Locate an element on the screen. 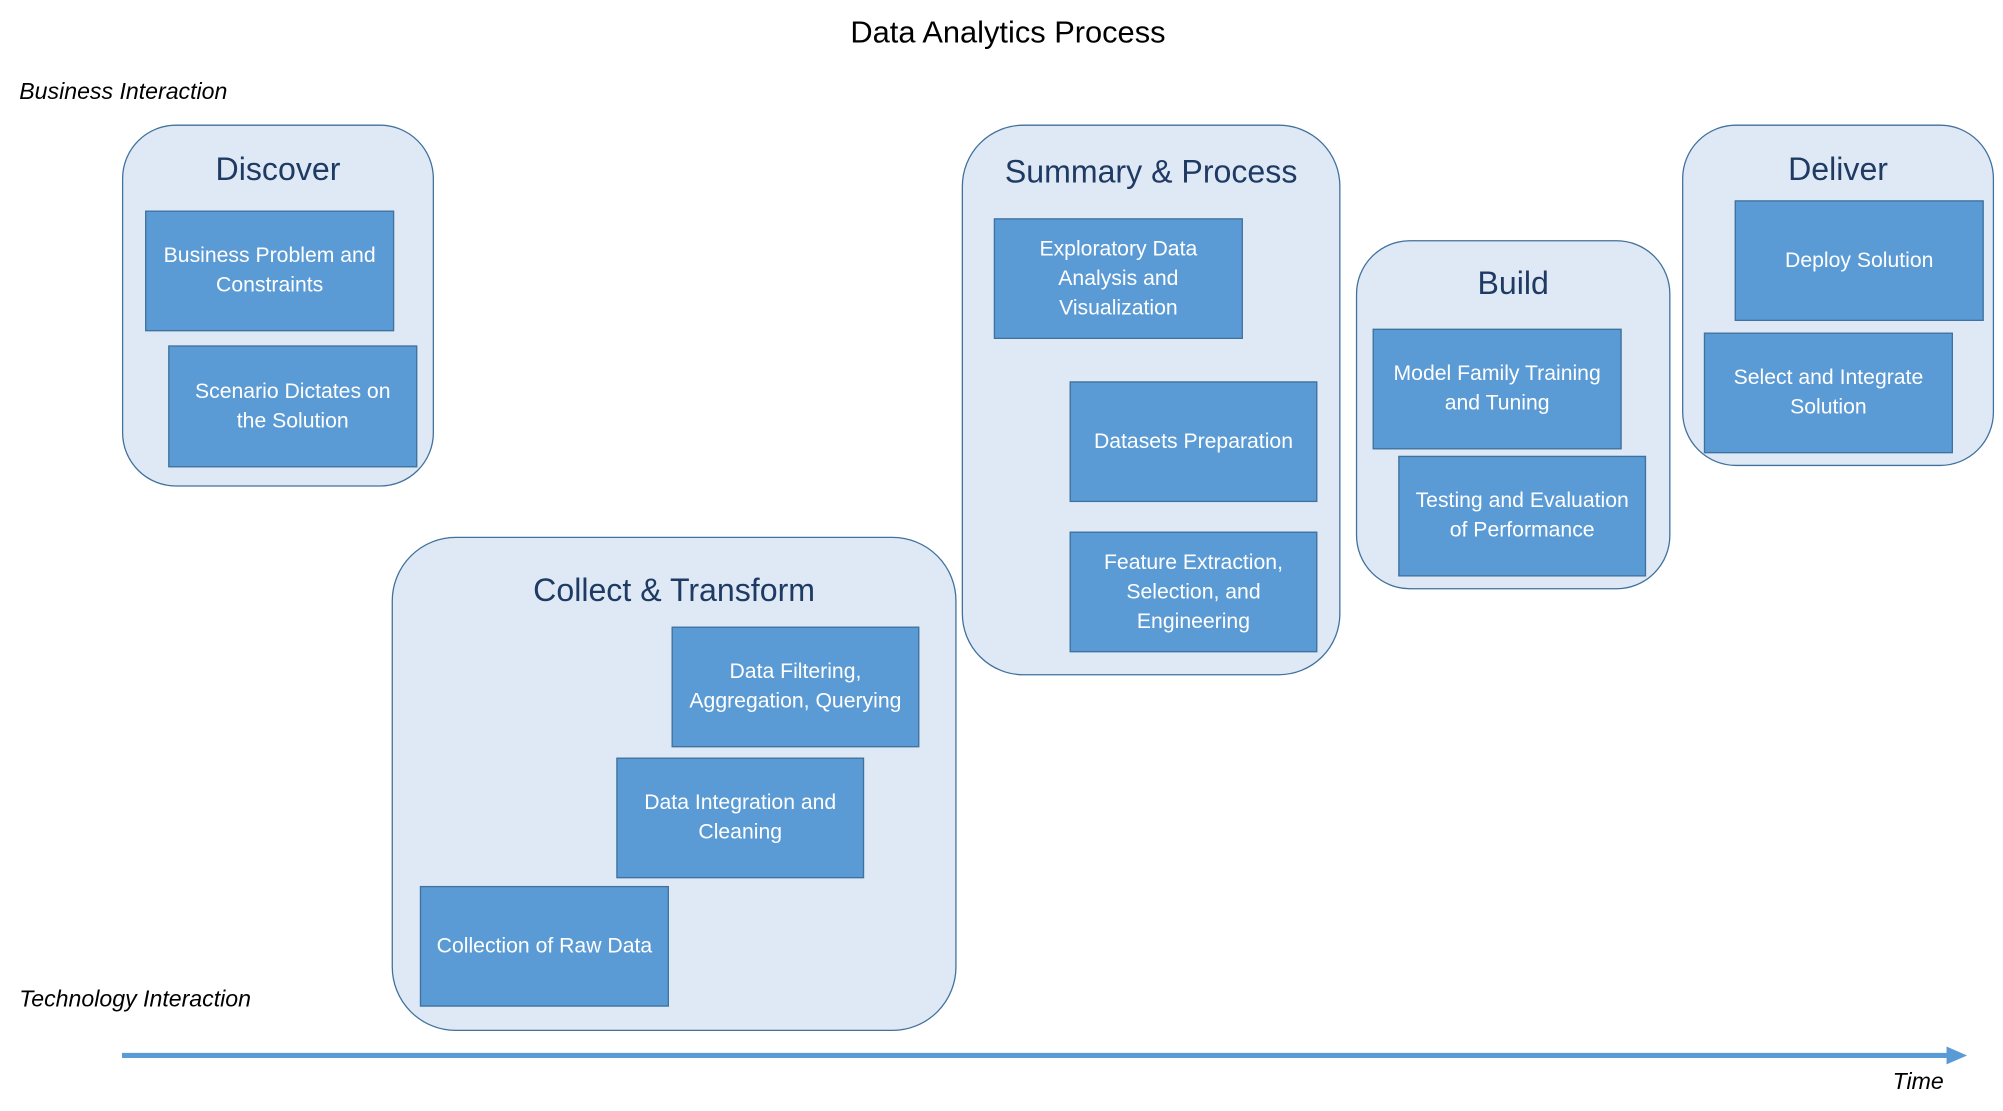 This screenshot has height=1111, width=2003. step-box: Collection of Raw Data is located at coordinates (544, 946).